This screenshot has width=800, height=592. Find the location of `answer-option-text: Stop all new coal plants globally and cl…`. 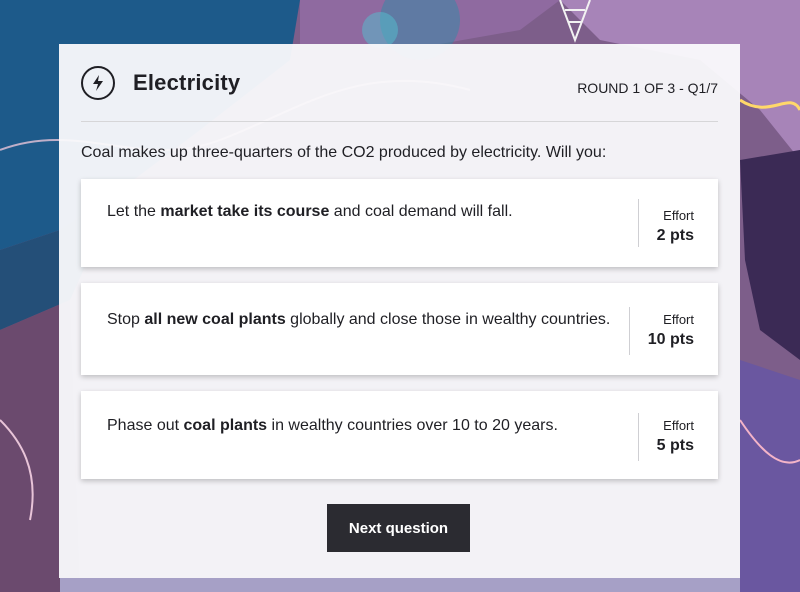

answer-option-text: Stop all new coal plants globally and cl… is located at coordinates (359, 319).